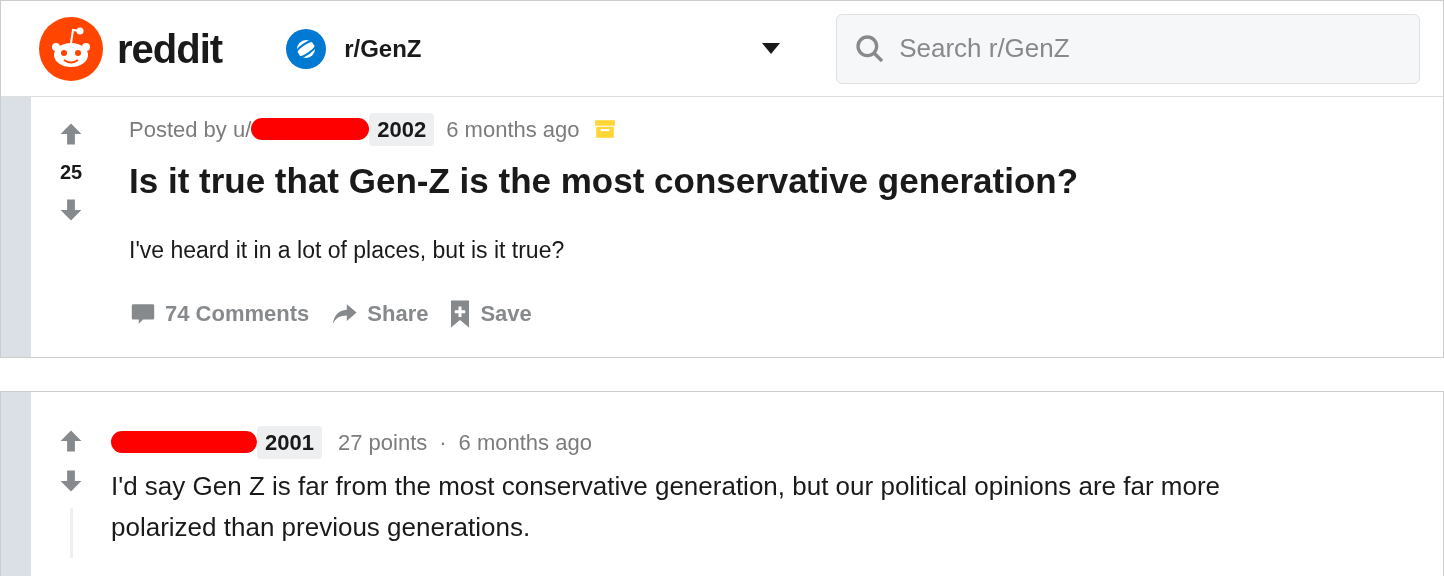 The width and height of the screenshot is (1444, 576). Describe the element at coordinates (525, 442) in the screenshot. I see `comment-time: 6 months ago` at that location.